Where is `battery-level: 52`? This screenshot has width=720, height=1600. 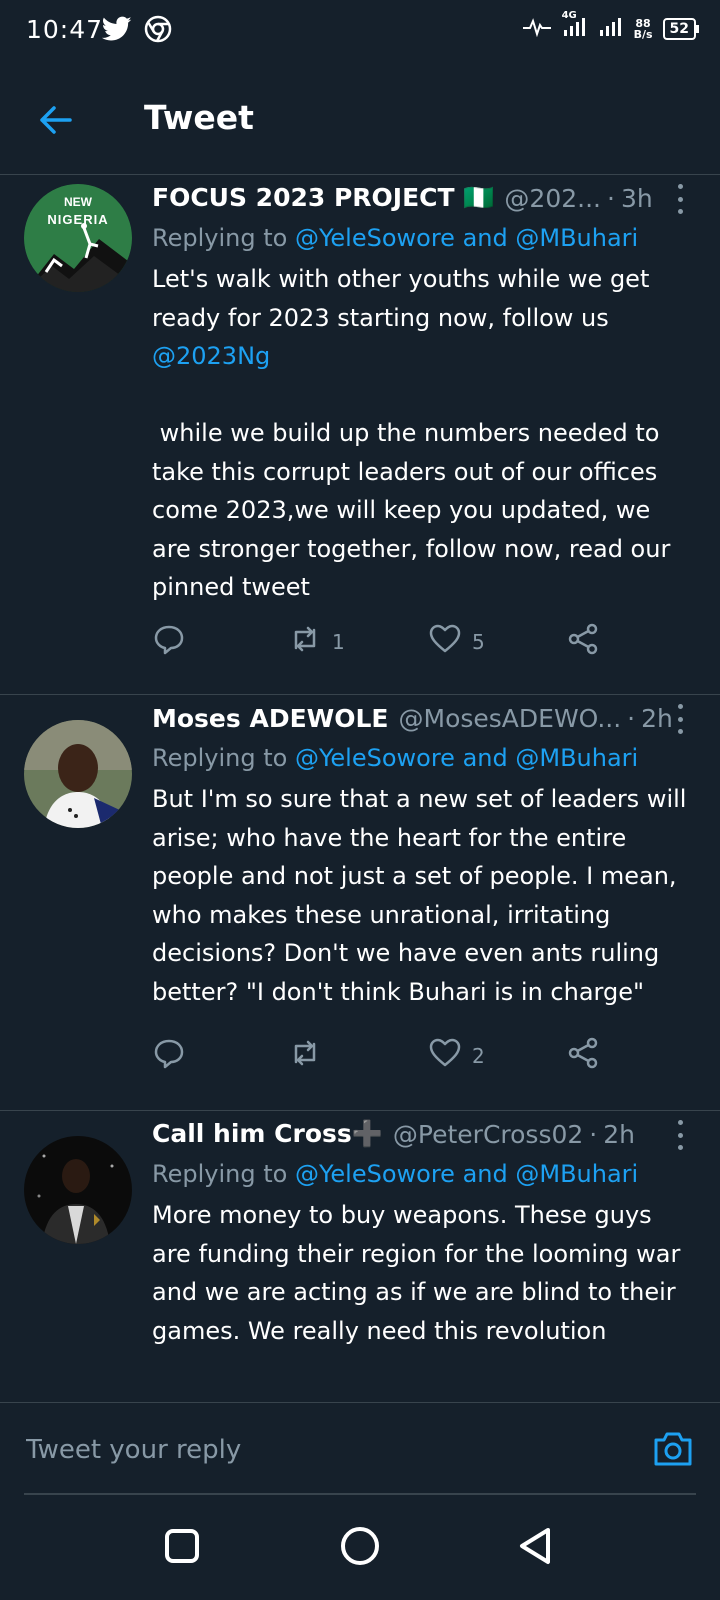 battery-level: 52 is located at coordinates (679, 28).